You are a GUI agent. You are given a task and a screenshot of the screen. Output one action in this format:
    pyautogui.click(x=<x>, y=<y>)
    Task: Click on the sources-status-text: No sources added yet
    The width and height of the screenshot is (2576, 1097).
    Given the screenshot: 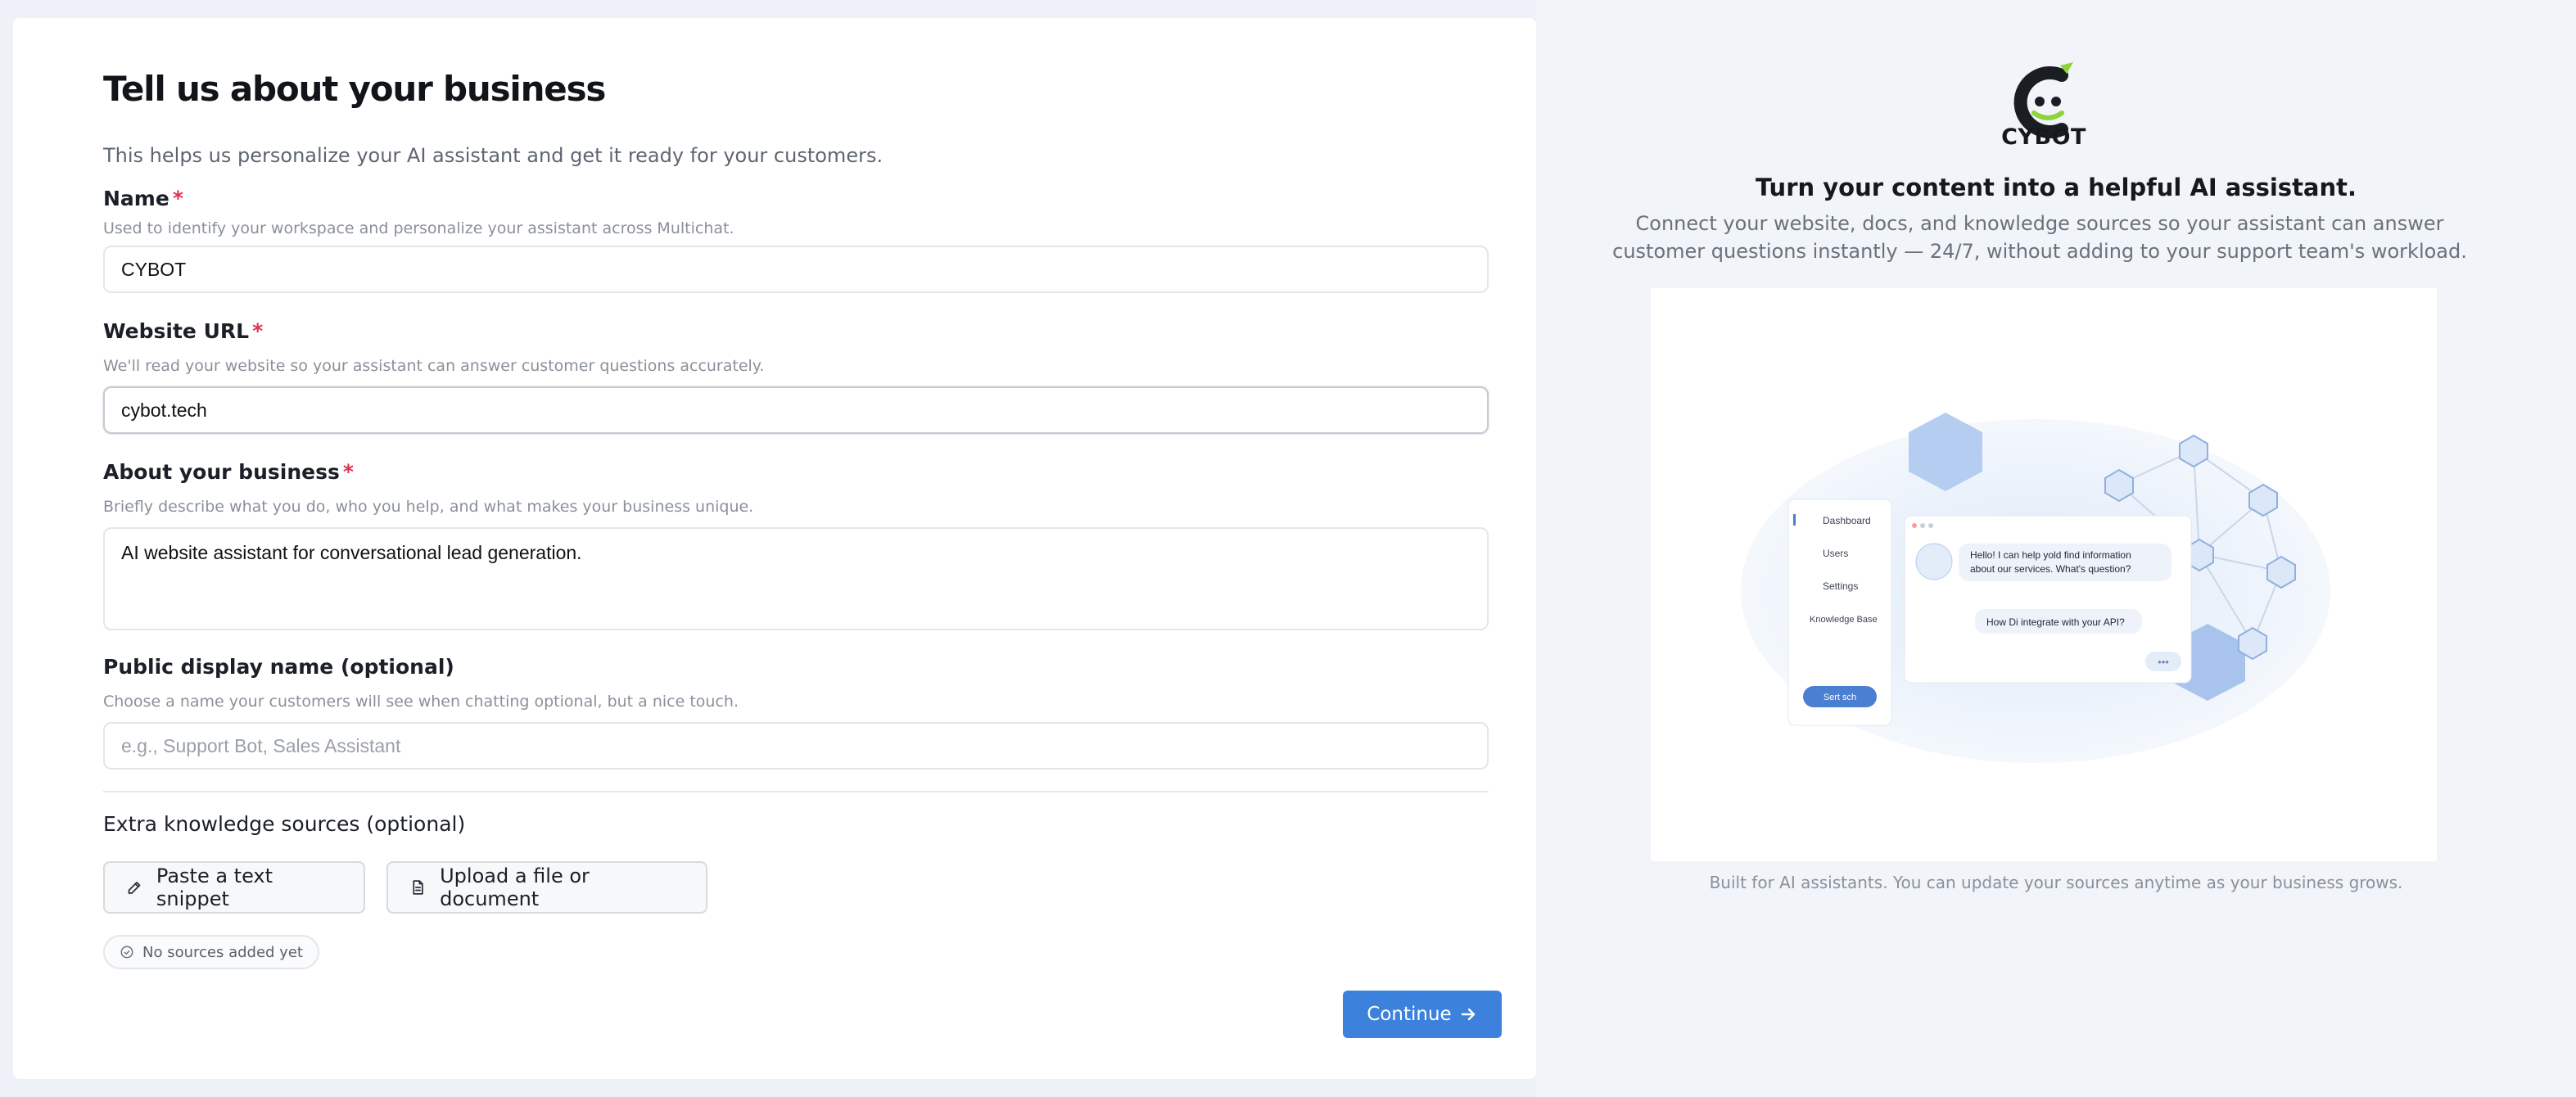 What is the action you would take?
    pyautogui.click(x=222, y=952)
    